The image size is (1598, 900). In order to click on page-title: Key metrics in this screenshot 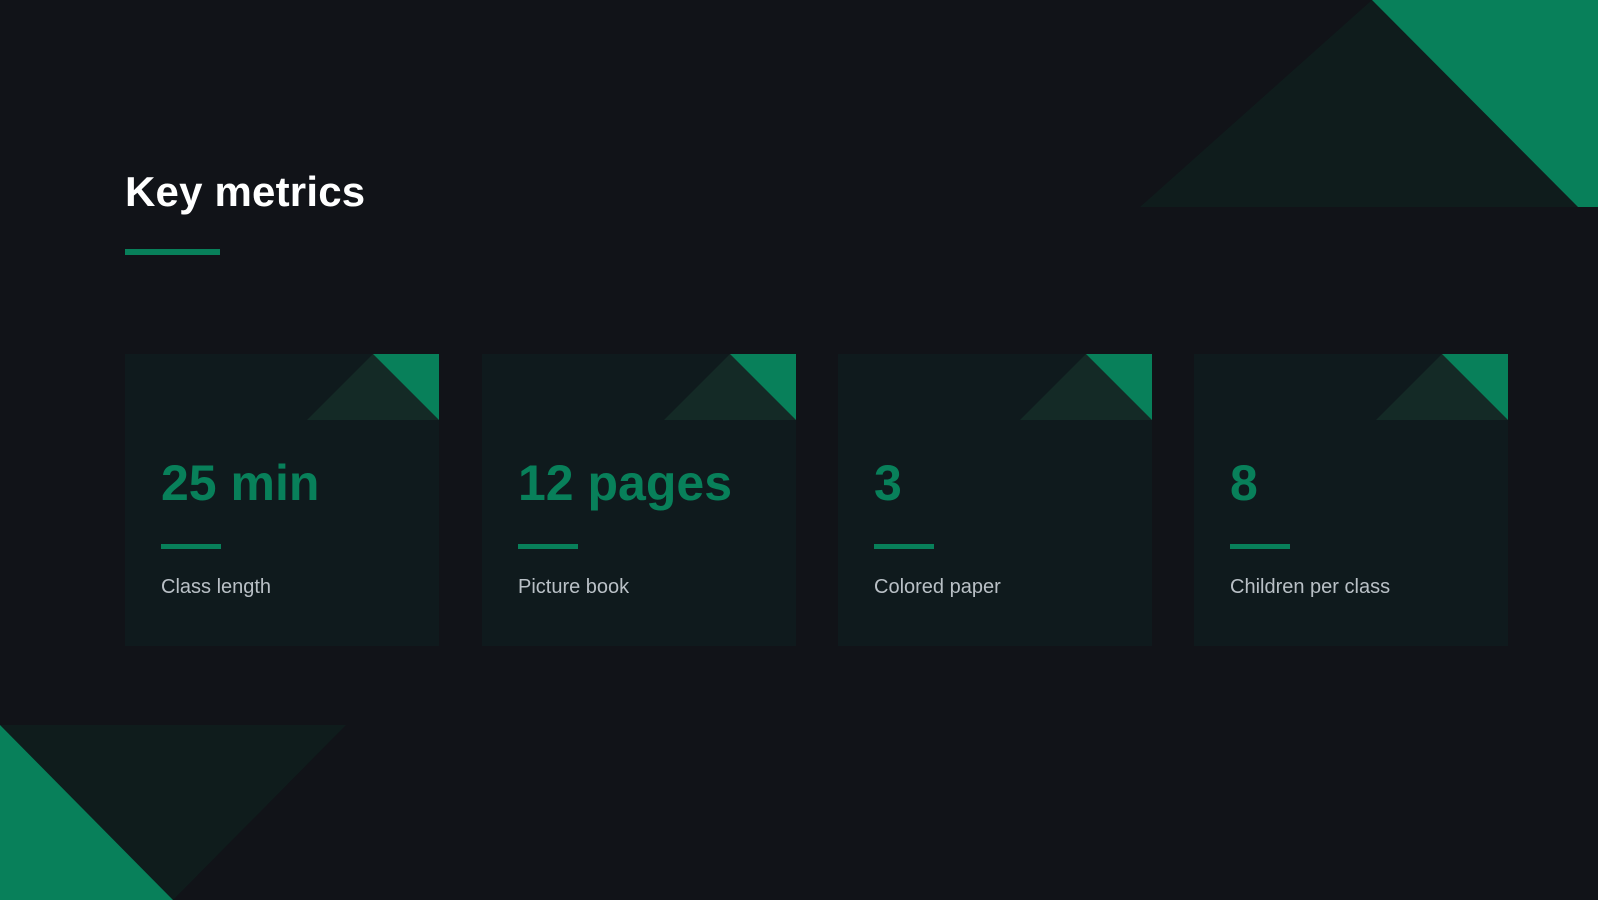, I will do `click(245, 191)`.